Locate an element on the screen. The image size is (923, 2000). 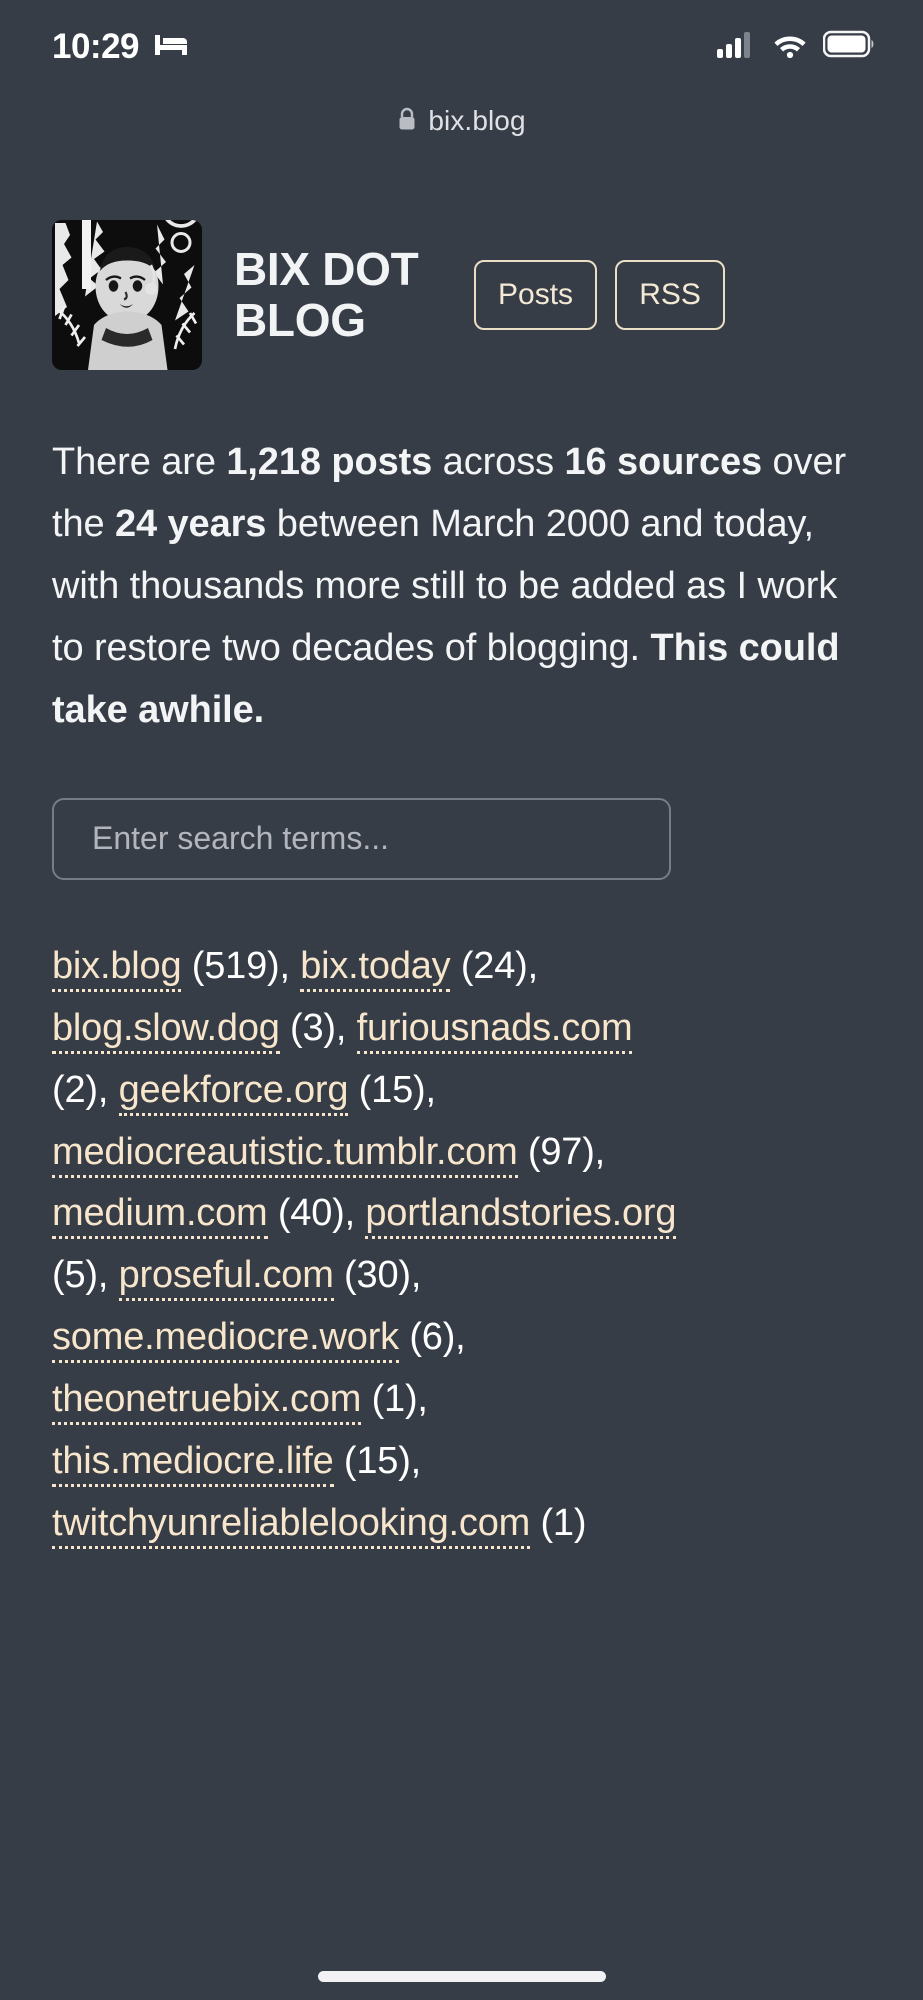
source-link: mediocreautistic.tumblr.com is located at coordinates (285, 1154).